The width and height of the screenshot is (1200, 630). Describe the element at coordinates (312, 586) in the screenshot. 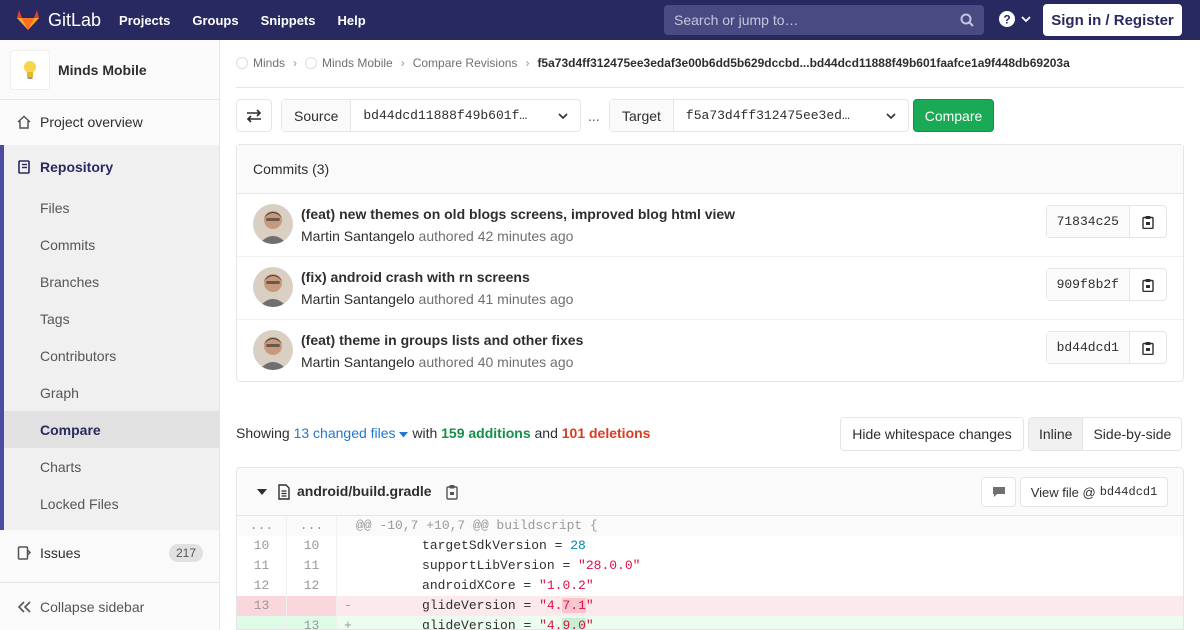

I see `new-line-number: 12` at that location.